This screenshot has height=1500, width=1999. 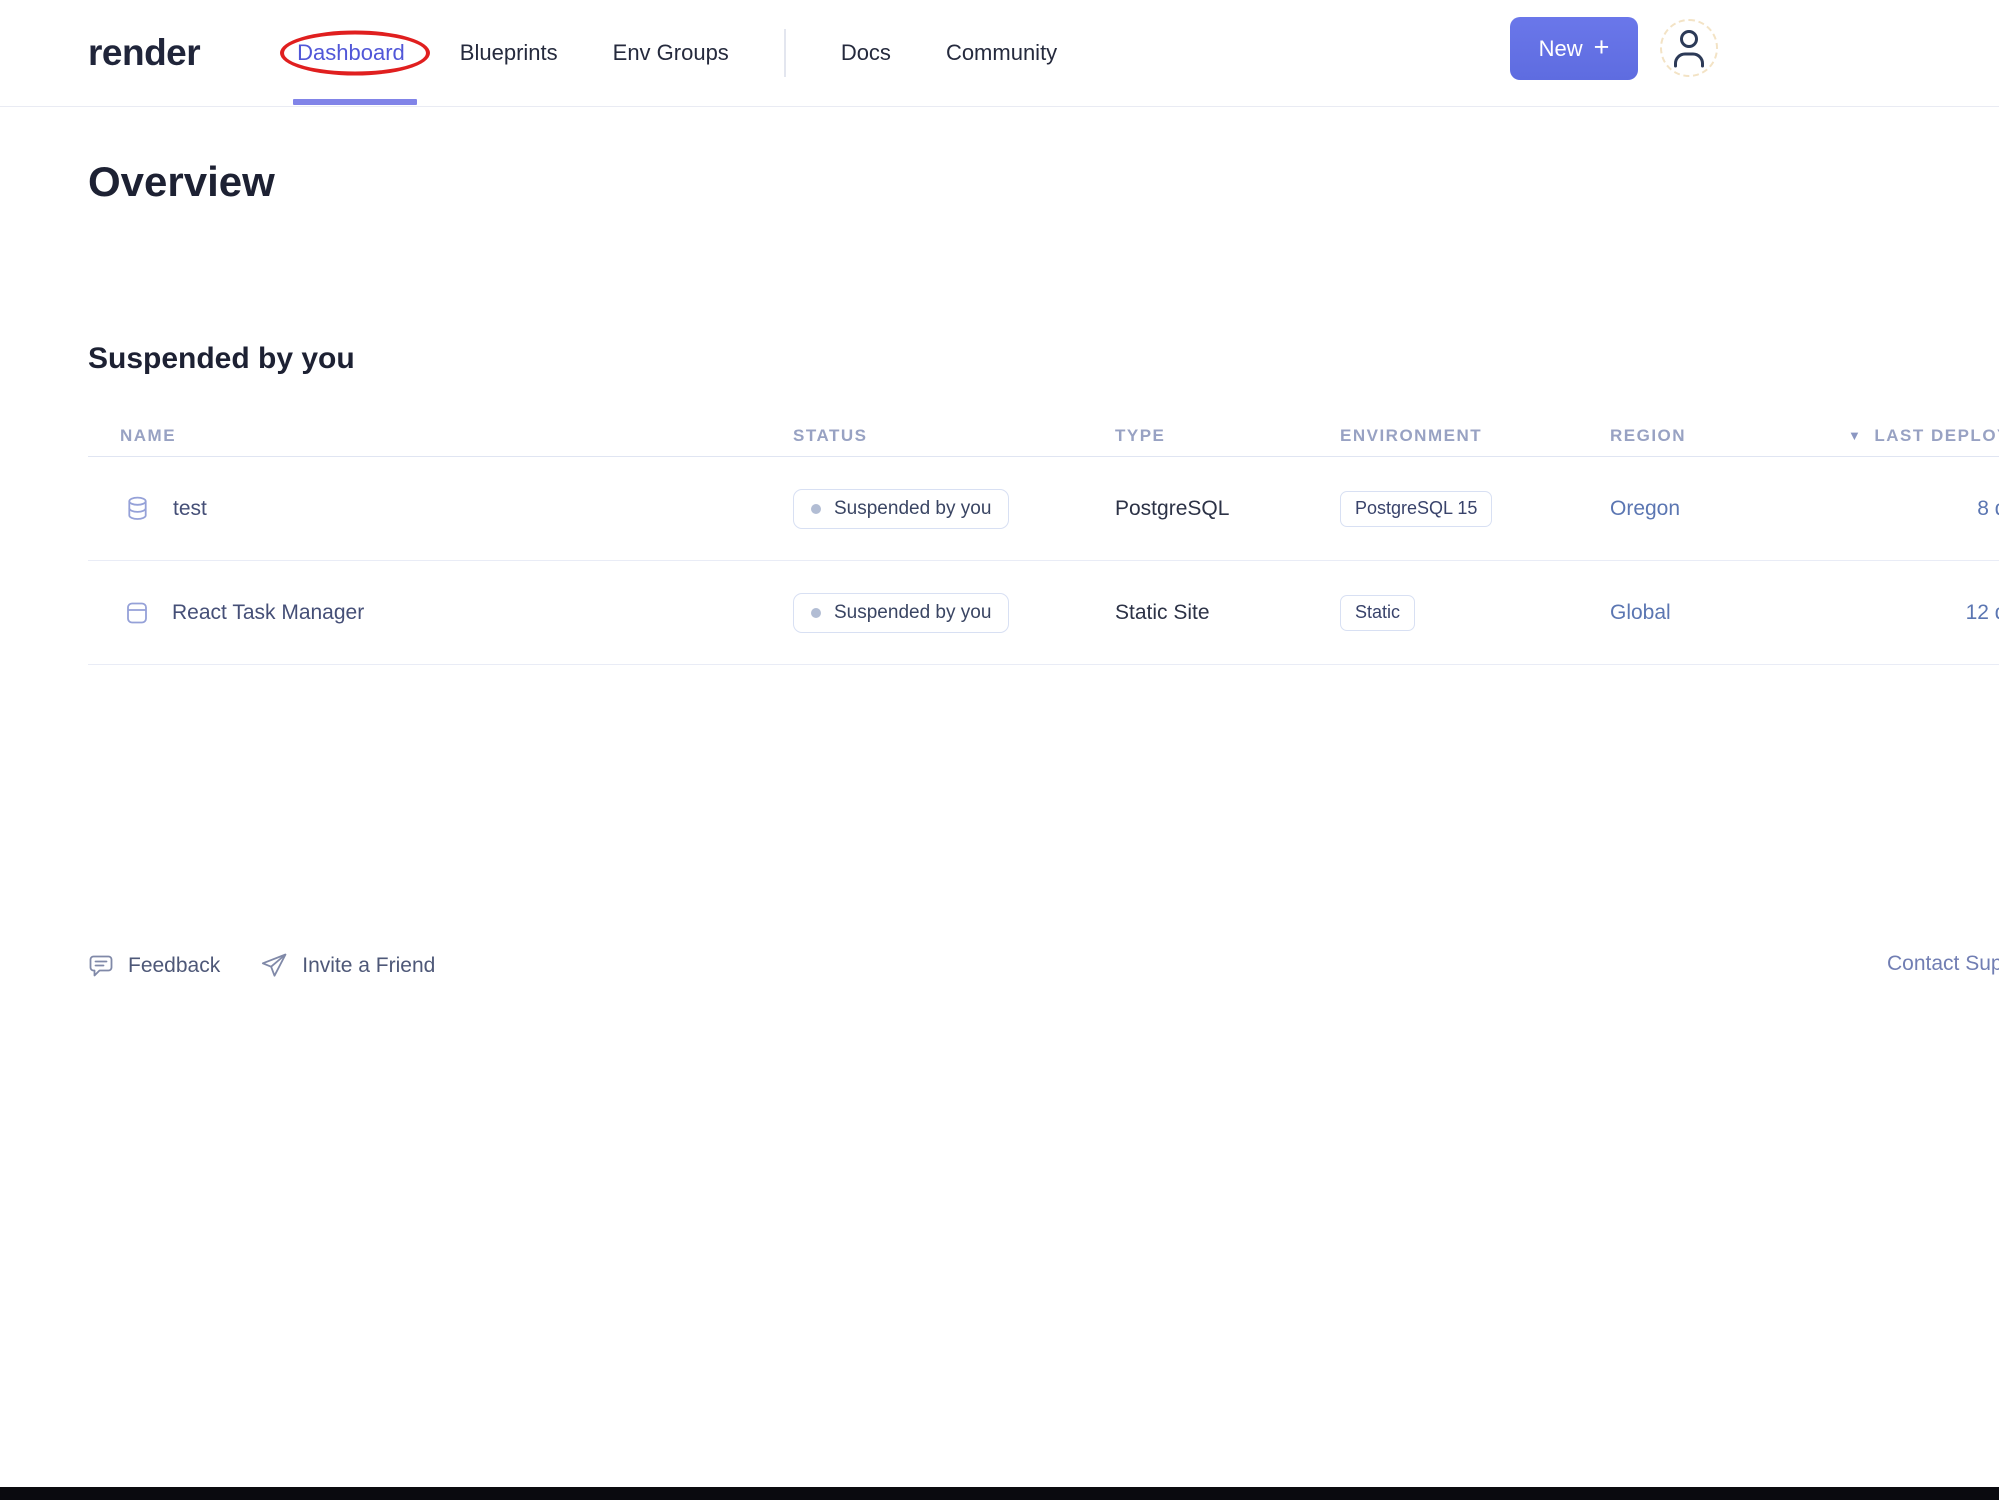 What do you see at coordinates (101, 966) in the screenshot?
I see `feedback-bubble-icon` at bounding box center [101, 966].